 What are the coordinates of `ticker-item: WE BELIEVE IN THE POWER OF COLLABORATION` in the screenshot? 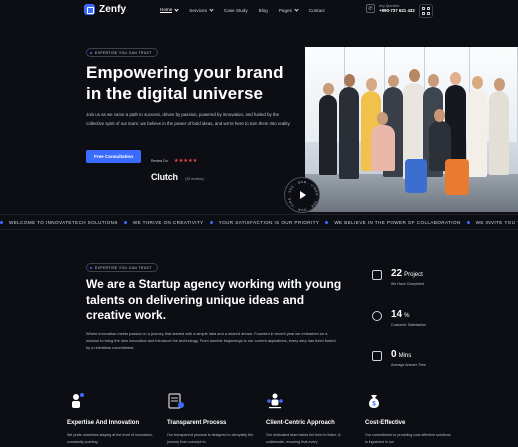 It's located at (392, 222).